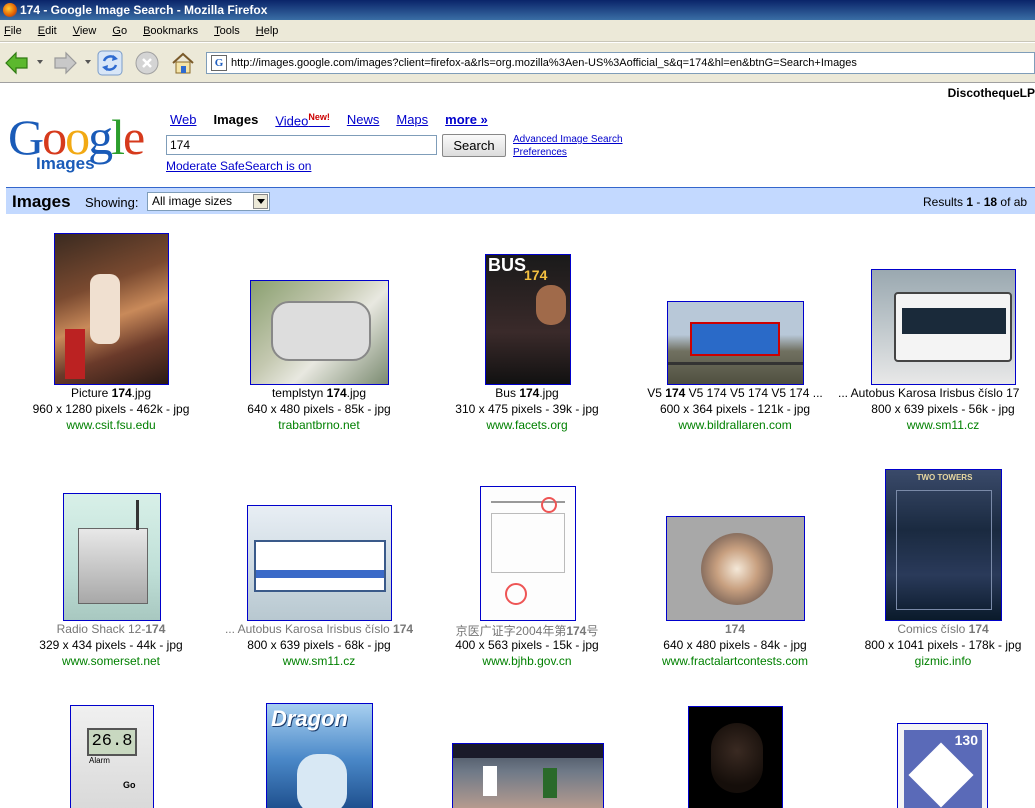 The height and width of the screenshot is (808, 1035). What do you see at coordinates (227, 31) in the screenshot?
I see `menu-tools: Tools` at bounding box center [227, 31].